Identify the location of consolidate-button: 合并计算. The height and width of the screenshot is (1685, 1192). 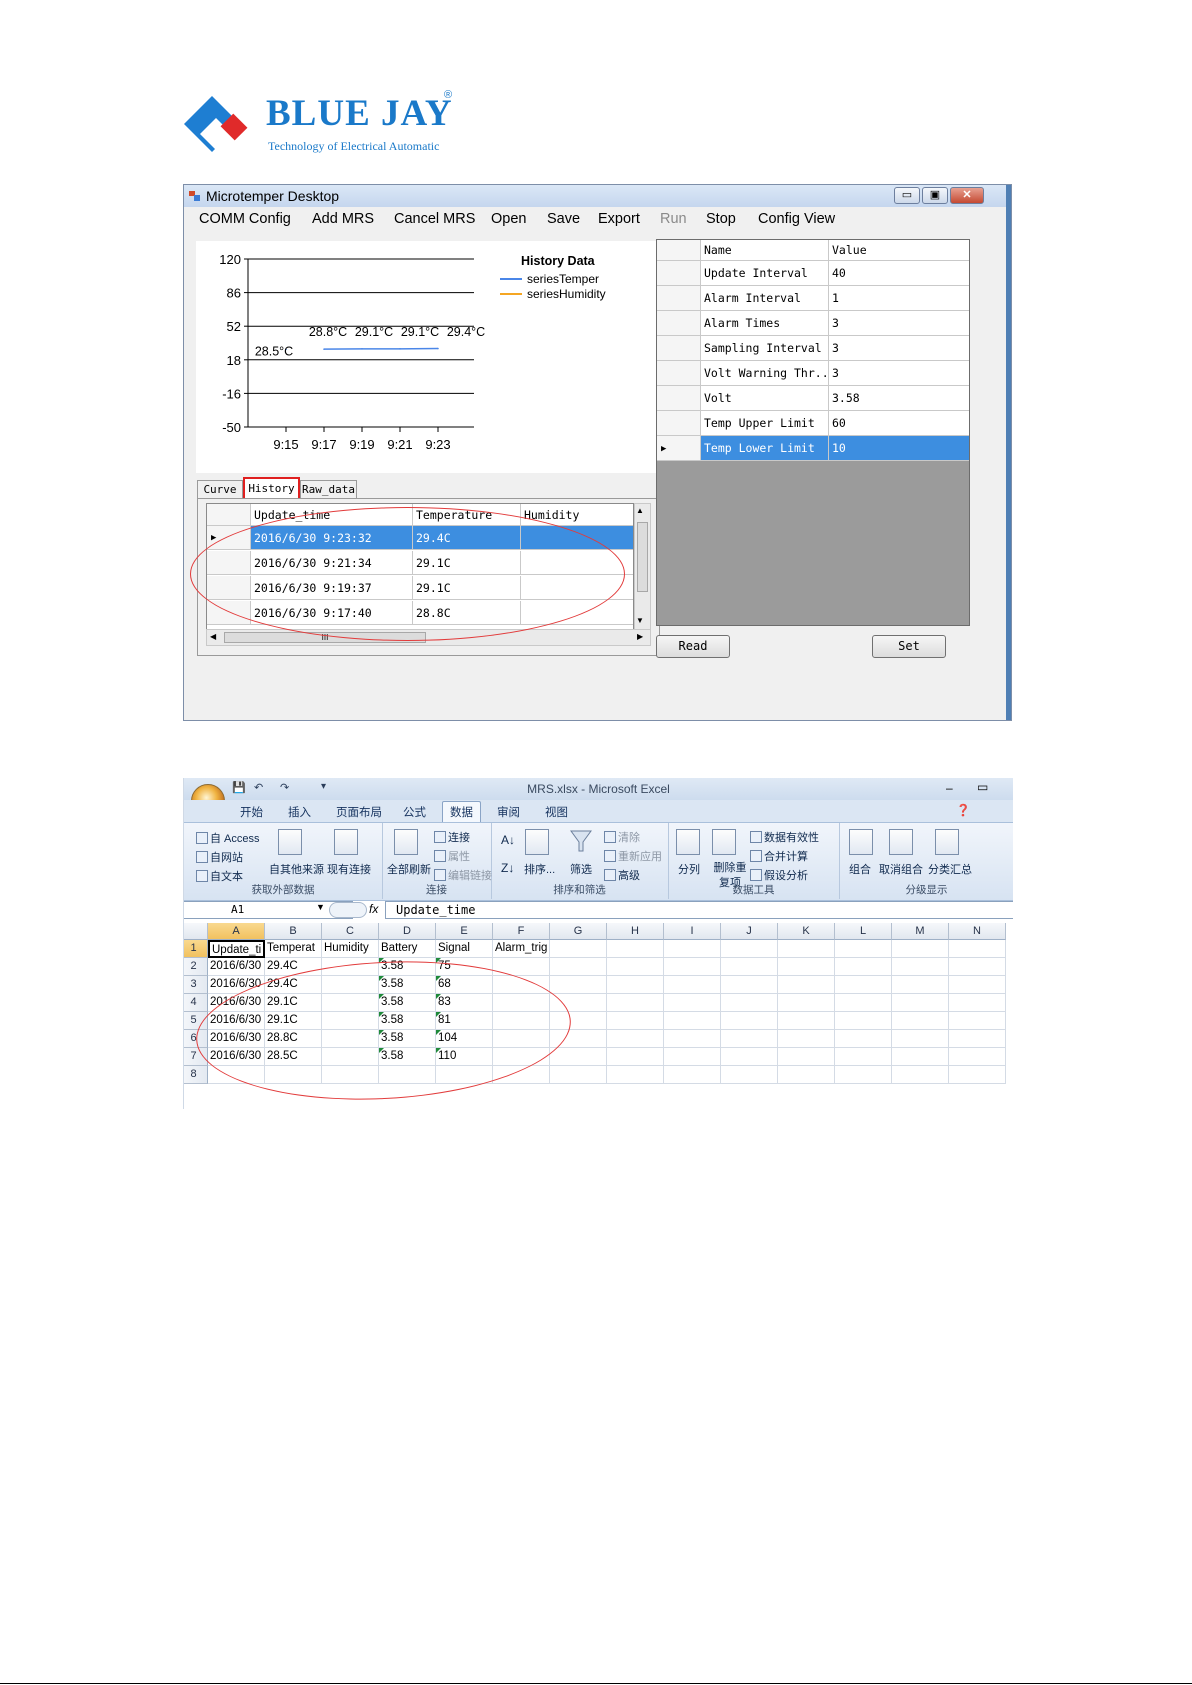
(779, 856).